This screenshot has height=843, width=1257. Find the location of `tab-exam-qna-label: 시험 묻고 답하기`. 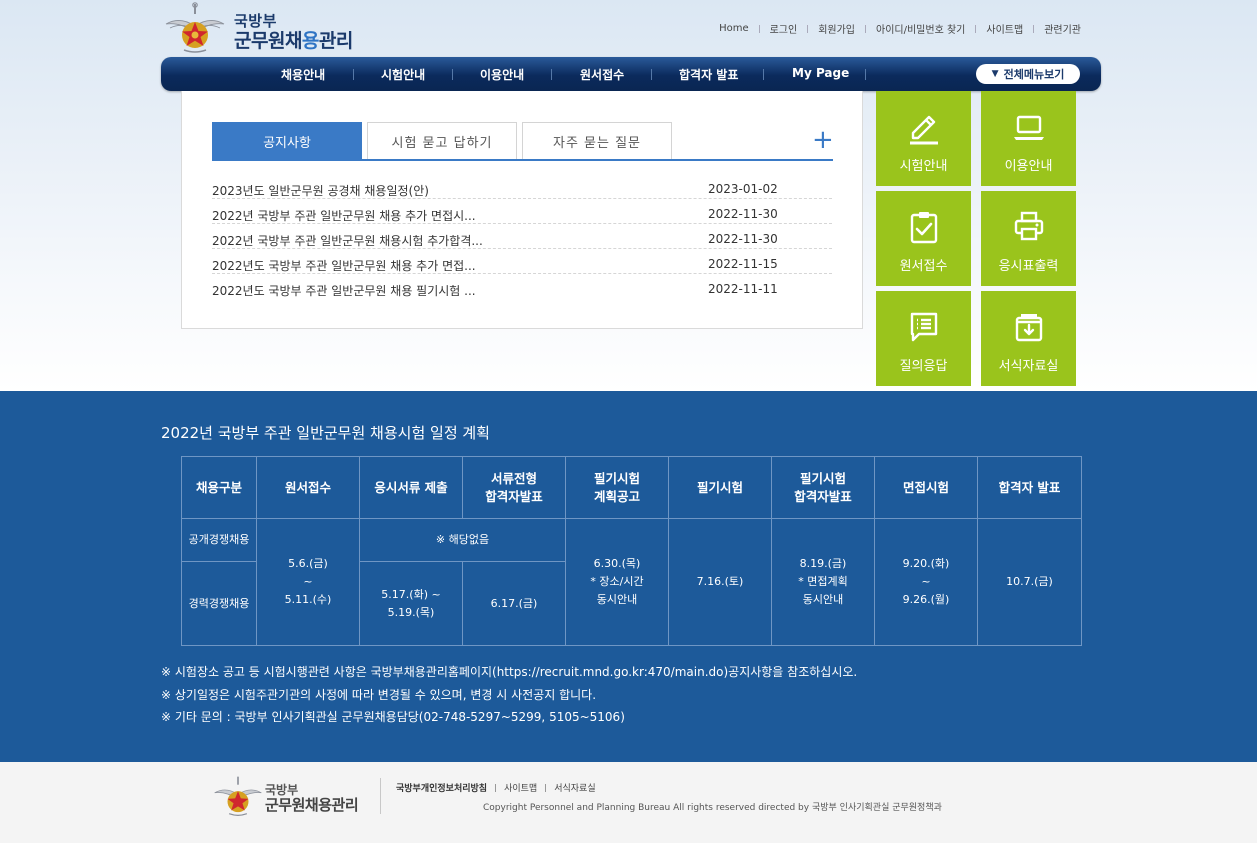

tab-exam-qna-label: 시험 묻고 답하기 is located at coordinates (442, 143).